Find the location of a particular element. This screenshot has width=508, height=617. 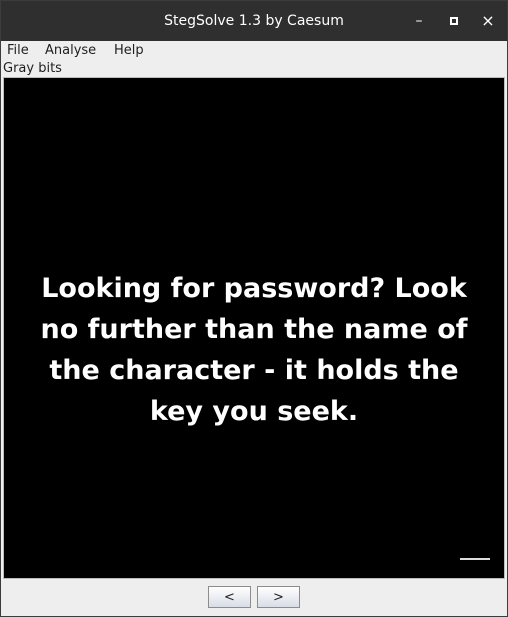

menu-analyse: Analyse is located at coordinates (70, 50).